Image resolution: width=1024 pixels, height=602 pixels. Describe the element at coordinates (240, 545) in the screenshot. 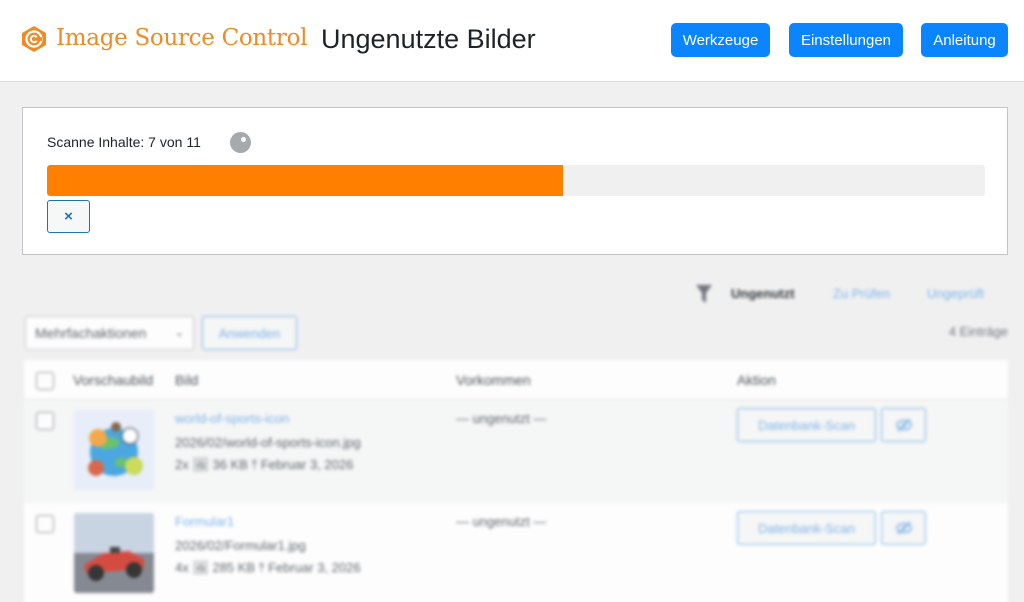

I see `image-path: 2026/02/Formular1.jpg` at that location.